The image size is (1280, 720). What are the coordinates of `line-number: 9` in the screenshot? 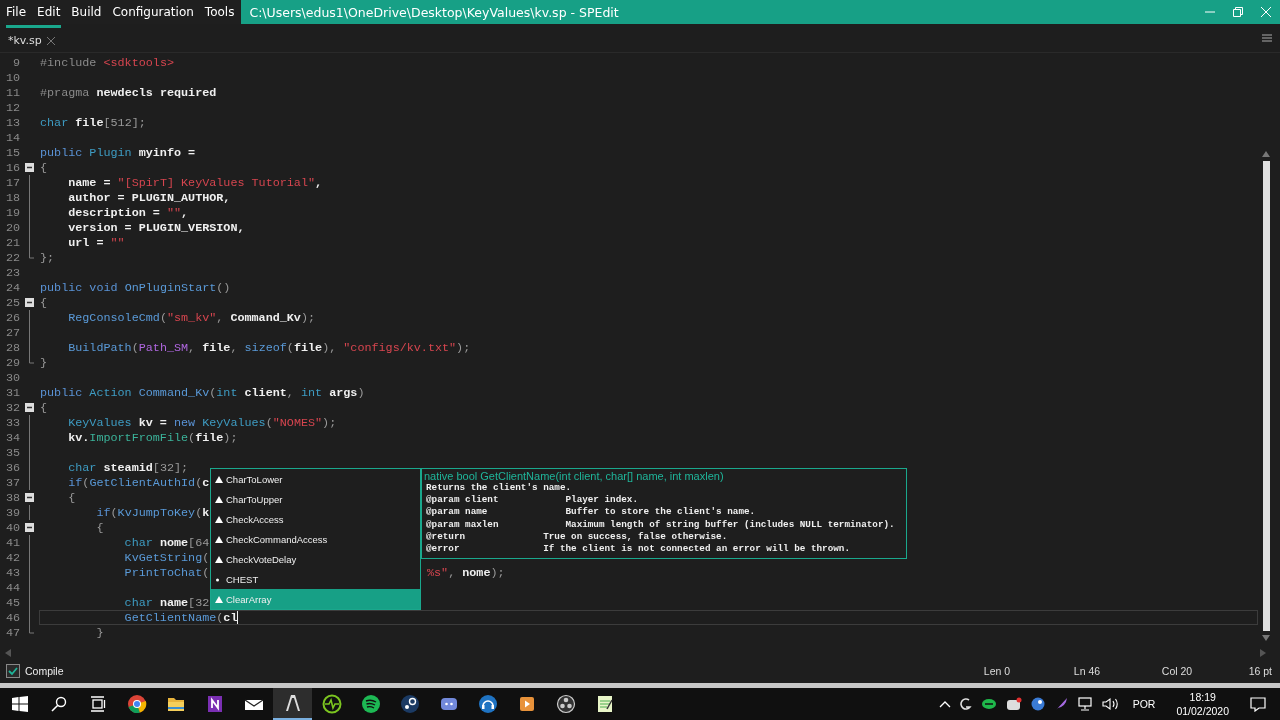 It's located at (15, 62).